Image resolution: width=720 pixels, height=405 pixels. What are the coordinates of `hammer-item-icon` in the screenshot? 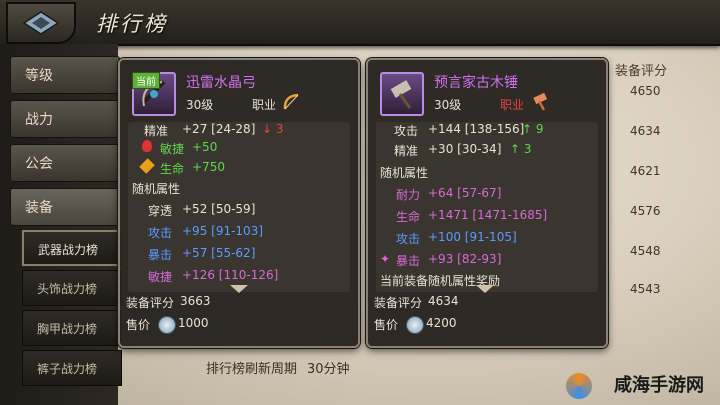 It's located at (402, 94).